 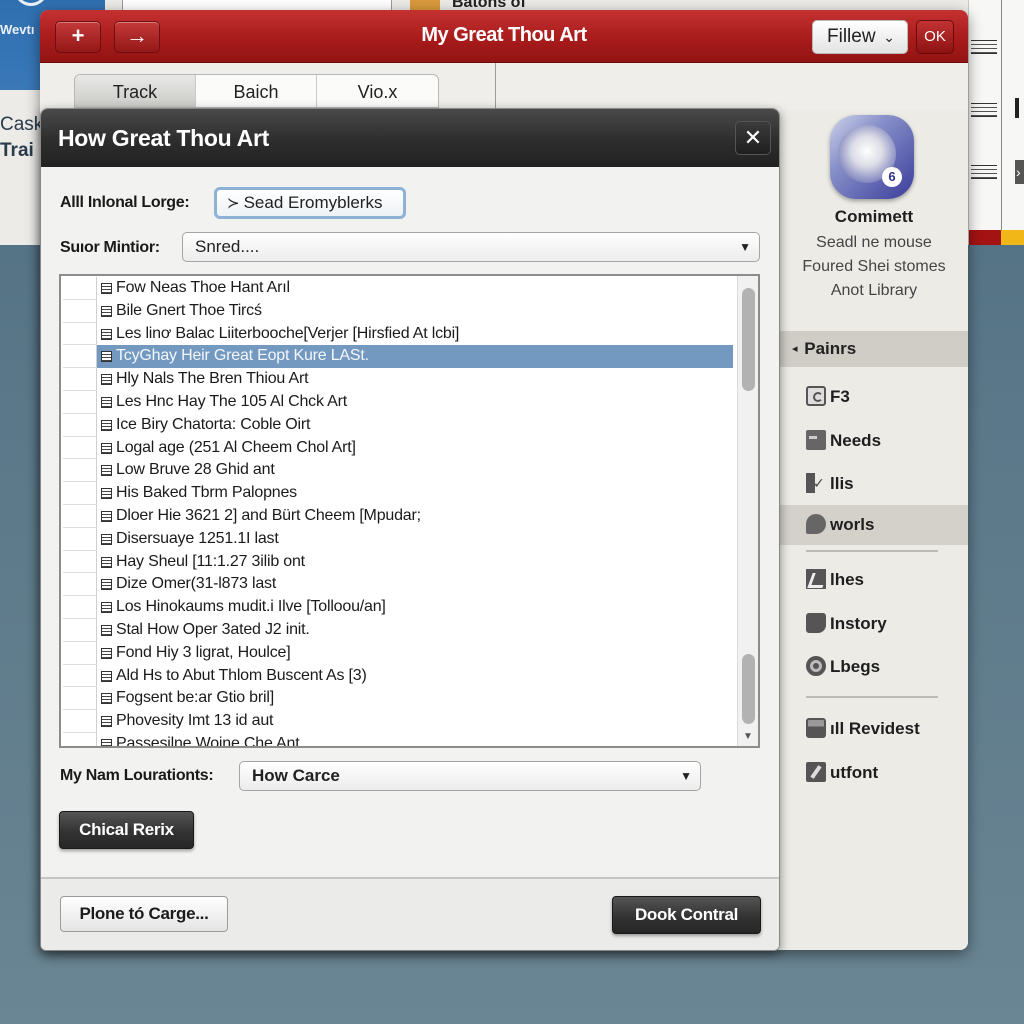 I want to click on list-item: Bile Gnert Thoe Tircś, so click(x=399, y=311).